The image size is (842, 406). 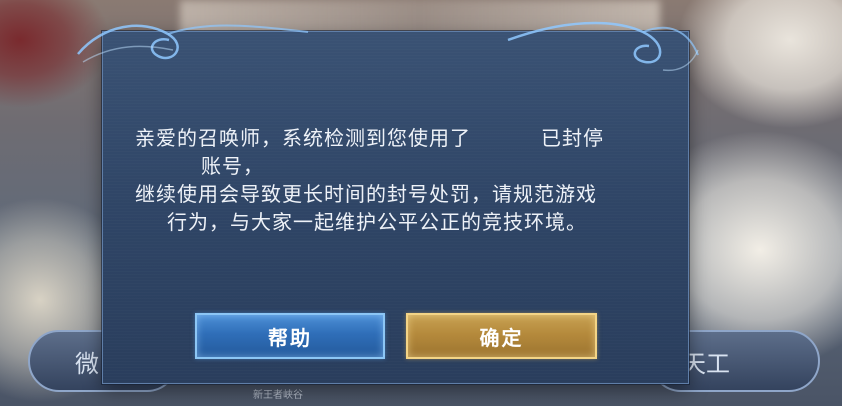 I want to click on message-line-1-start: 亲爱的召唤师，系统检测到您使用了, so click(x=303, y=138).